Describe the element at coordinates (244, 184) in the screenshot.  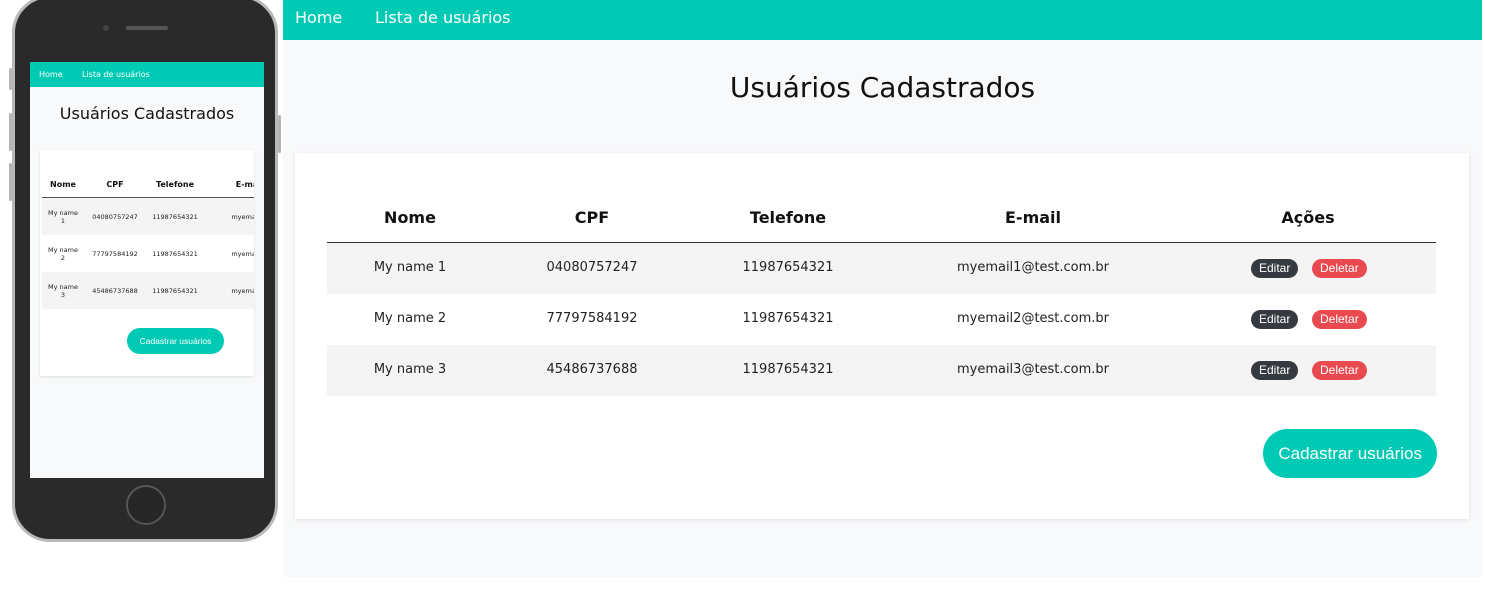
I see `mobile-header-email: E-ma` at that location.